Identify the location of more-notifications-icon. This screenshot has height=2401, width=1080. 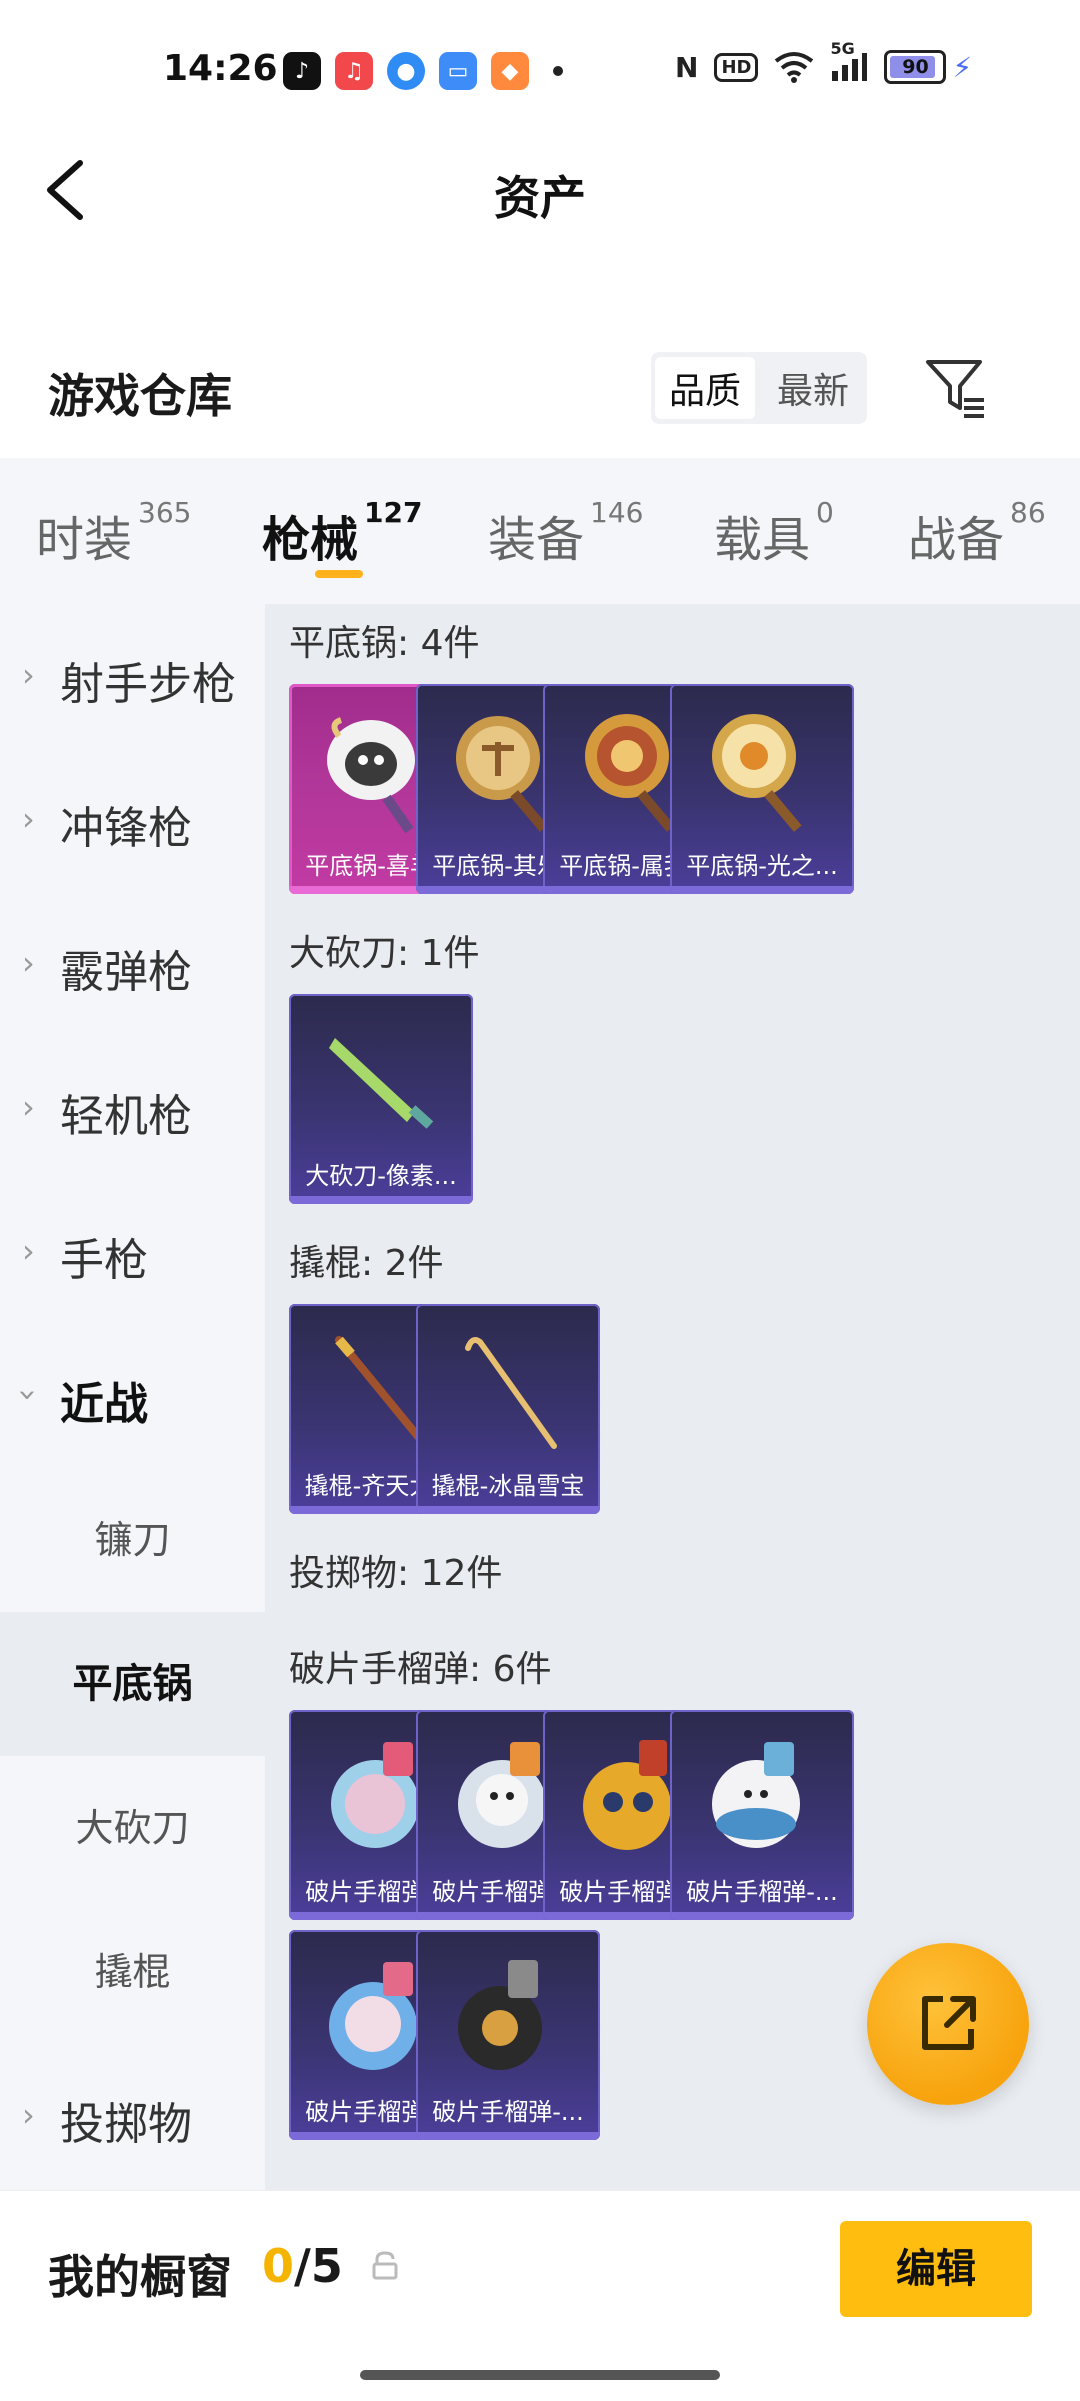
(558, 71).